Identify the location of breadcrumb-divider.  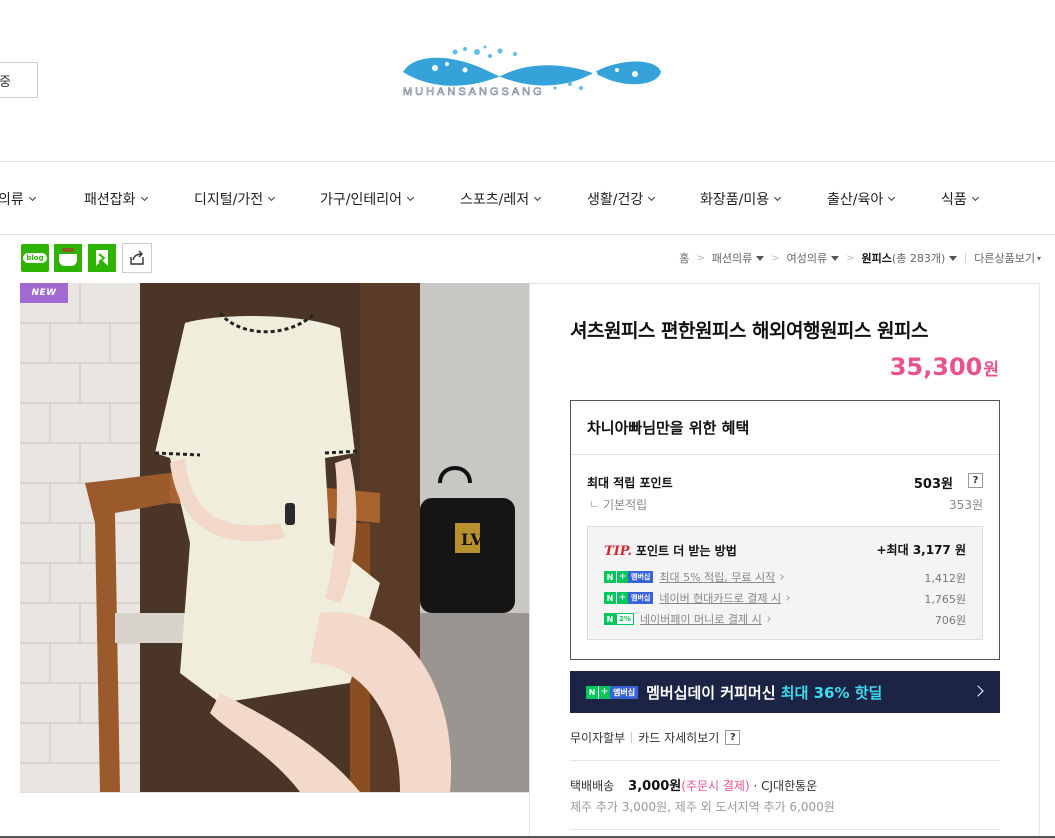
(966, 258).